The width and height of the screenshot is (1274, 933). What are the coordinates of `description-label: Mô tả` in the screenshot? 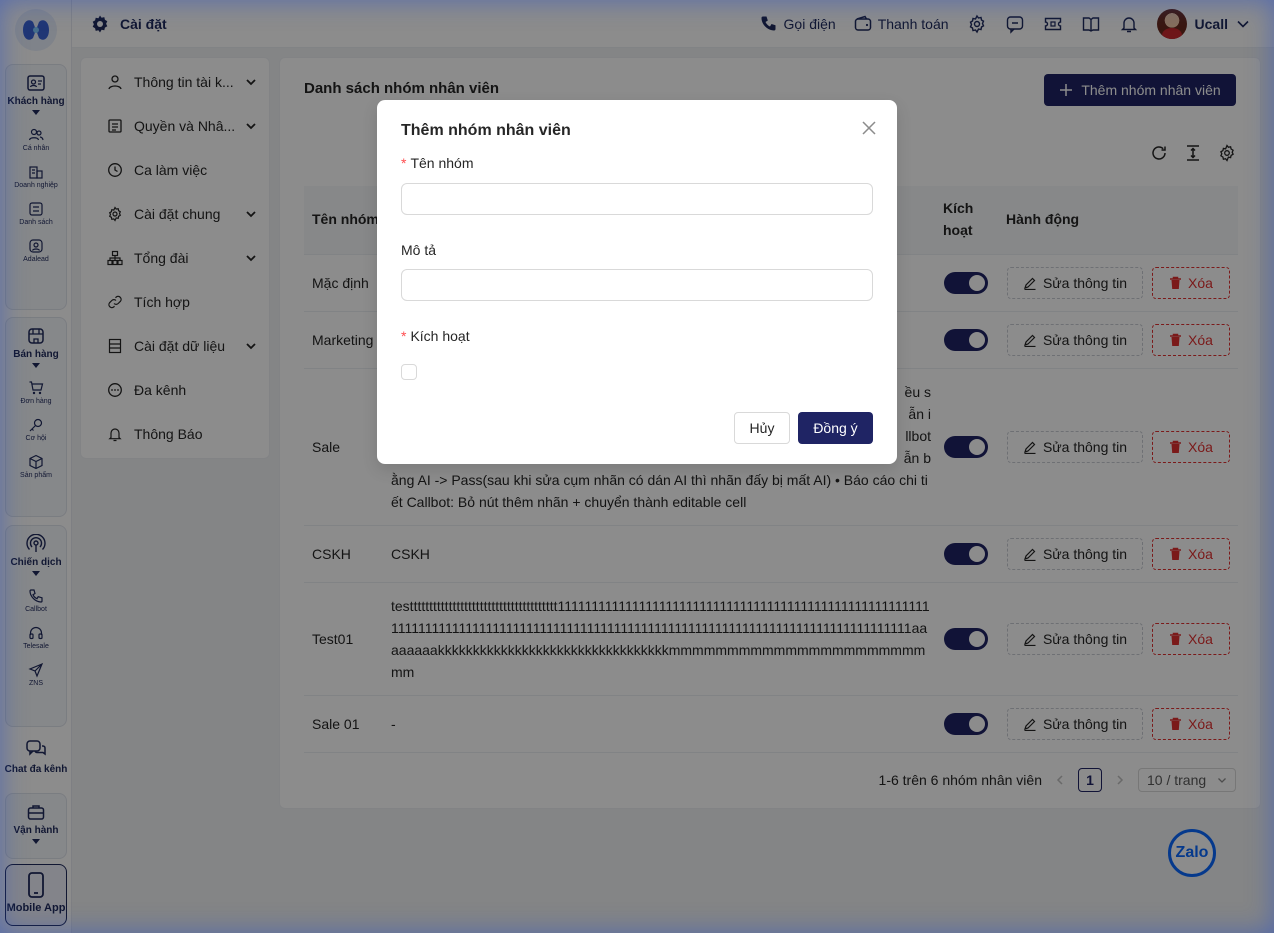 It's located at (419, 250).